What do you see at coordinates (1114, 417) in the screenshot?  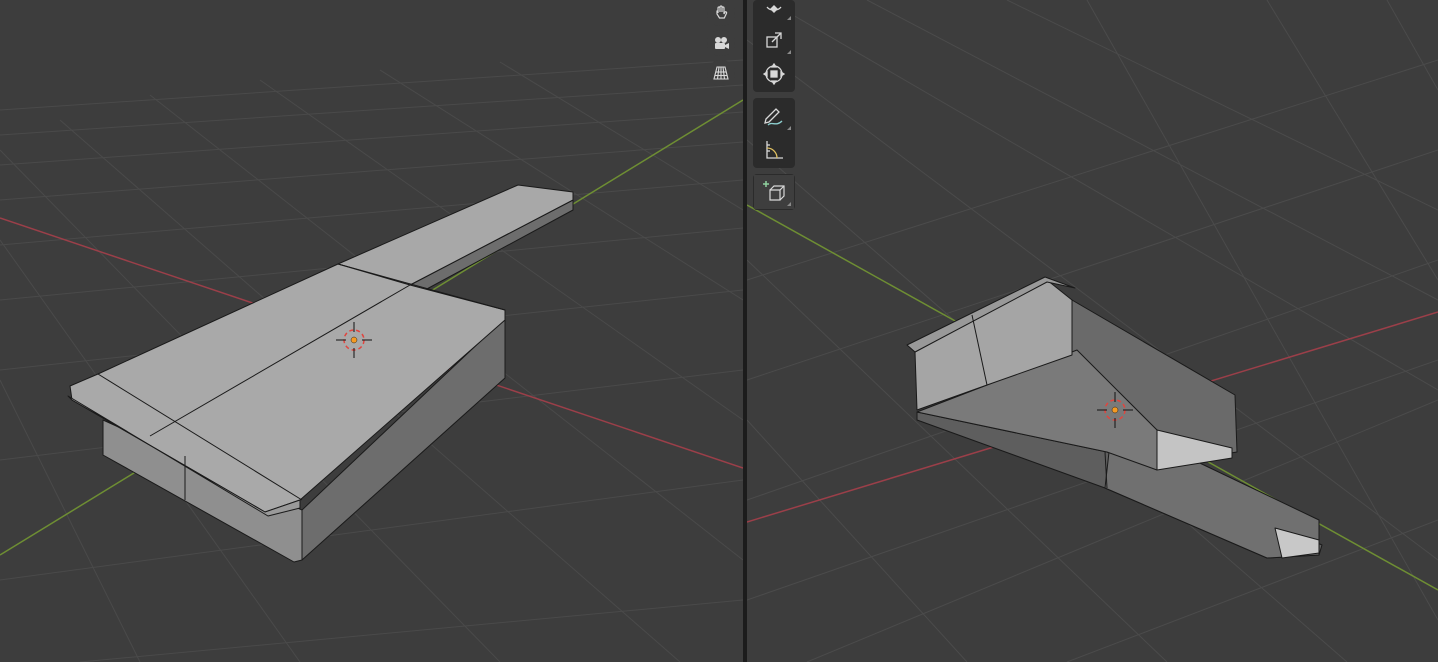 I see `mesh-object` at bounding box center [1114, 417].